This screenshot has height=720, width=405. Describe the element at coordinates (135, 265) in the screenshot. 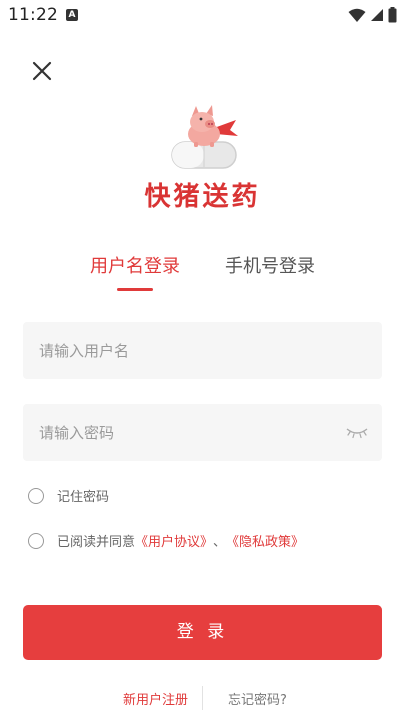

I see `tab-username-login: 用户名登录` at that location.